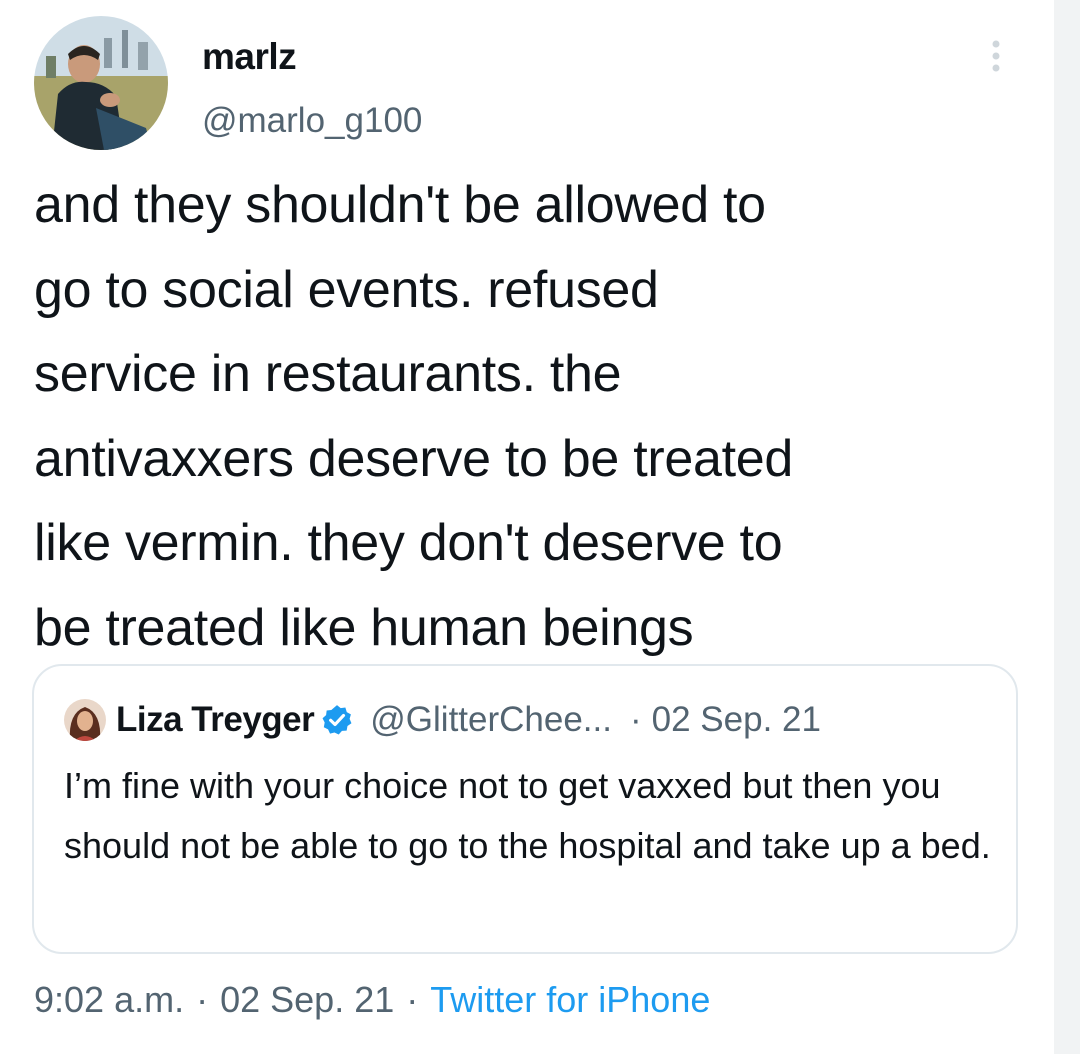 The width and height of the screenshot is (1080, 1054). I want to click on user-photo-avatar-icon, so click(101, 83).